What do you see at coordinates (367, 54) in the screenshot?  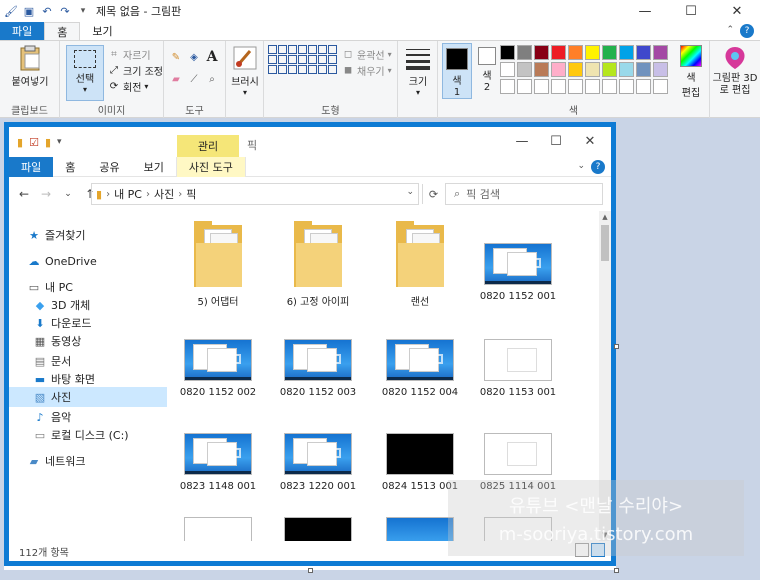 I see `outline-button: ◻ 윤곽선 ▾` at bounding box center [367, 54].